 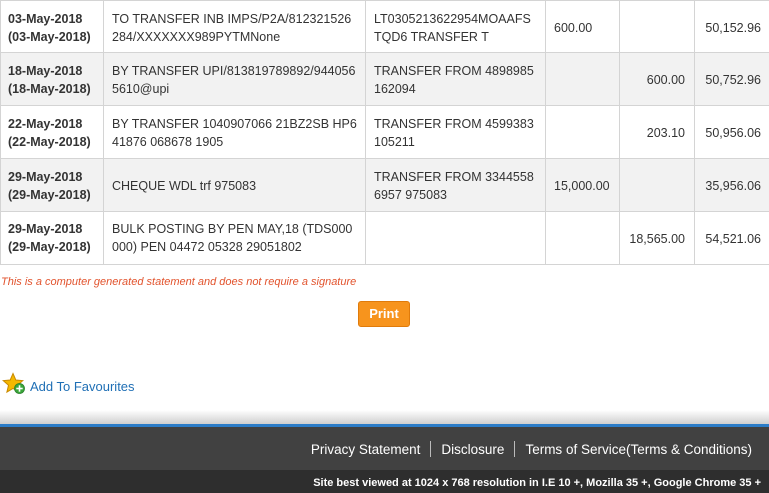 I want to click on add-to-favourites: Add To Favourites, so click(x=68, y=386).